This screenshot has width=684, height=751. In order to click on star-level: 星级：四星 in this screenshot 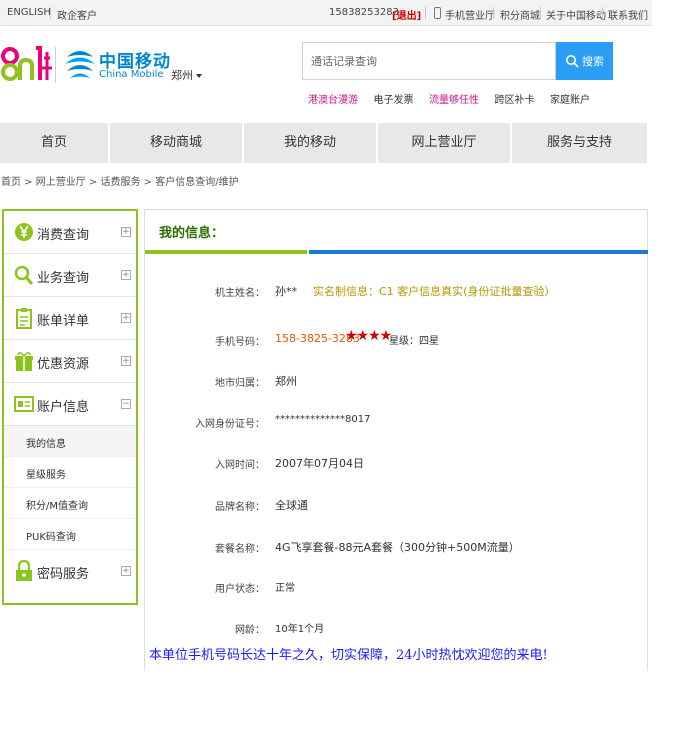, I will do `click(414, 341)`.